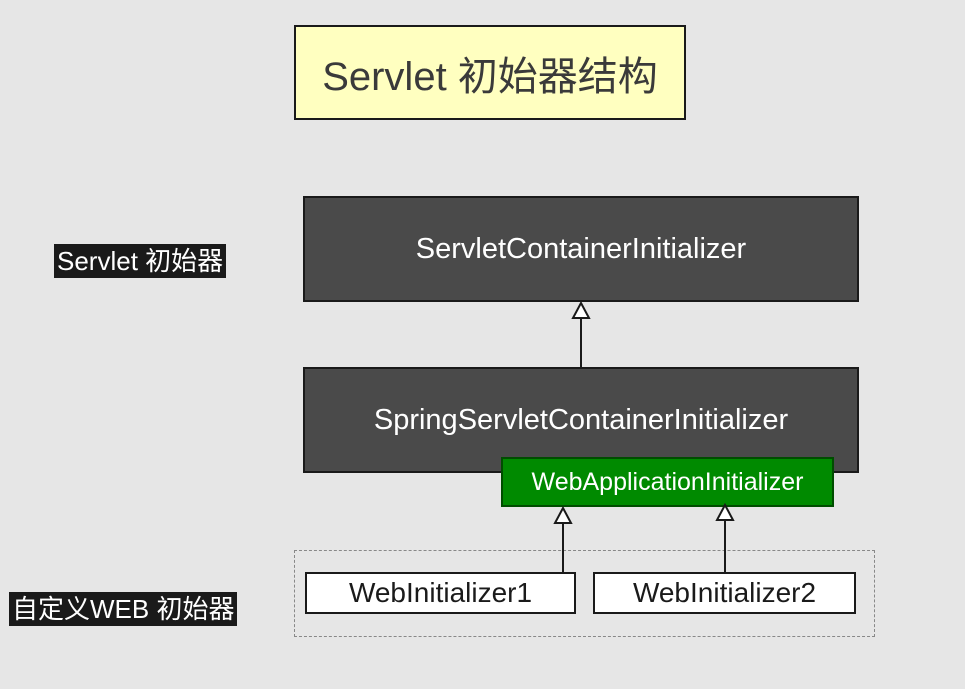  What do you see at coordinates (581, 333) in the screenshot?
I see `inheritance-arrow-ssci-to-sci` at bounding box center [581, 333].